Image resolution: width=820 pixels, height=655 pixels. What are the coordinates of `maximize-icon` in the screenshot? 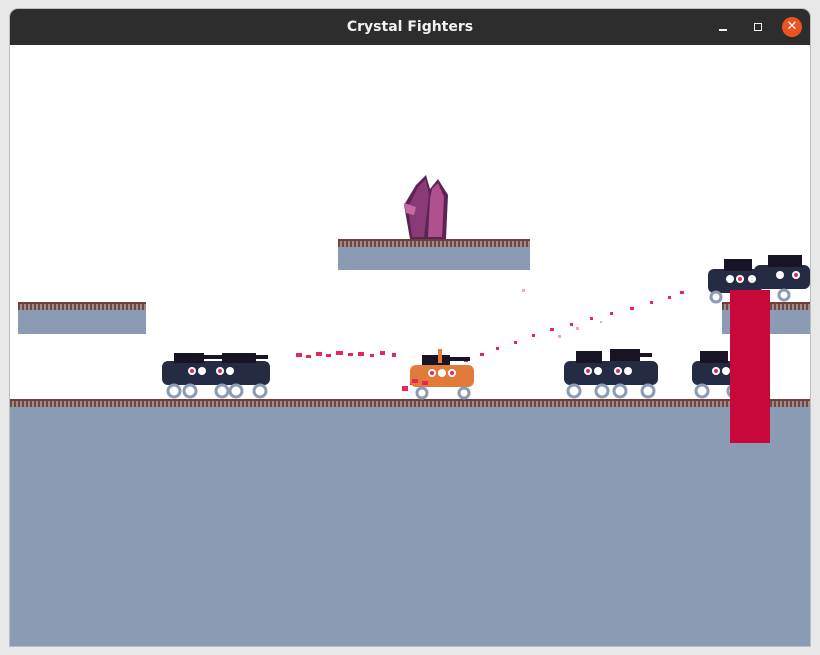 It's located at (758, 27).